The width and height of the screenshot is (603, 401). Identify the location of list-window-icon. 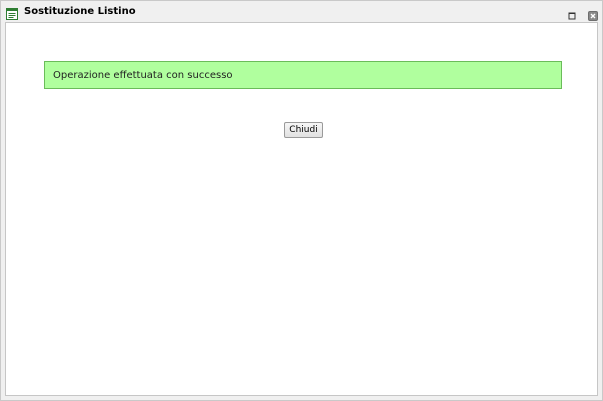
(12, 12).